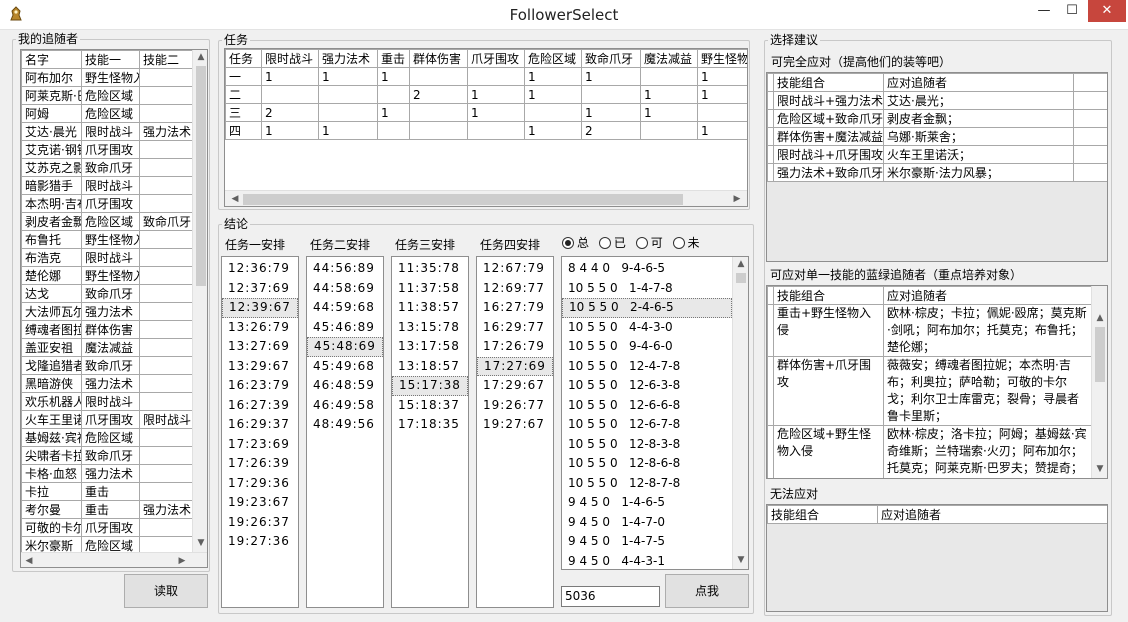 The image size is (1128, 622). I want to click on table-row: 四11121, so click(486, 130).